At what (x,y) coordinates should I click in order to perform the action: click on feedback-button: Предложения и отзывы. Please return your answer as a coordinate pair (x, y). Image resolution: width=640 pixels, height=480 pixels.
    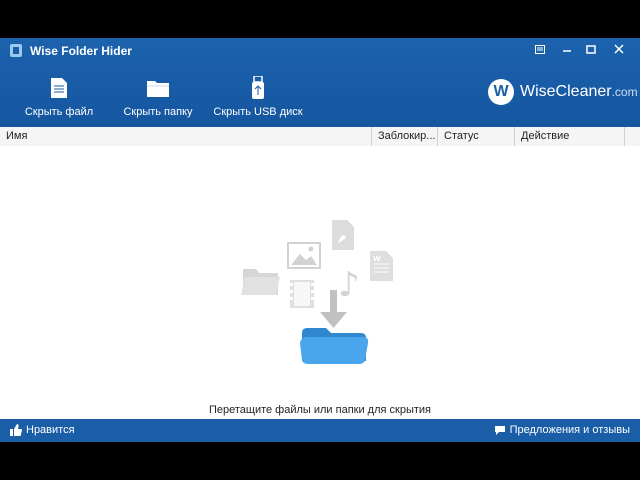
    Looking at the image, I should click on (562, 430).